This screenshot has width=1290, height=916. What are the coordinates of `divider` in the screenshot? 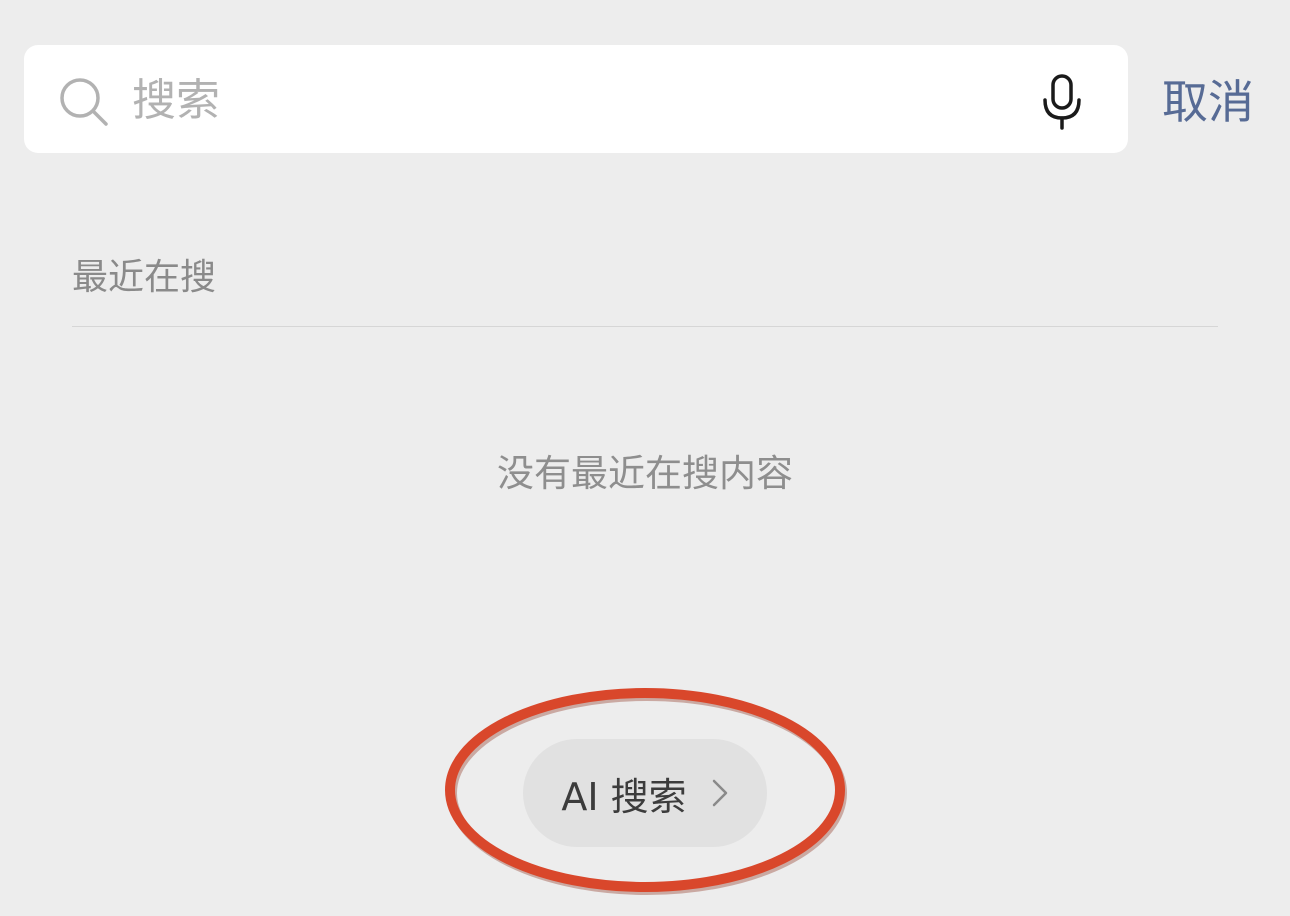 It's located at (645, 326).